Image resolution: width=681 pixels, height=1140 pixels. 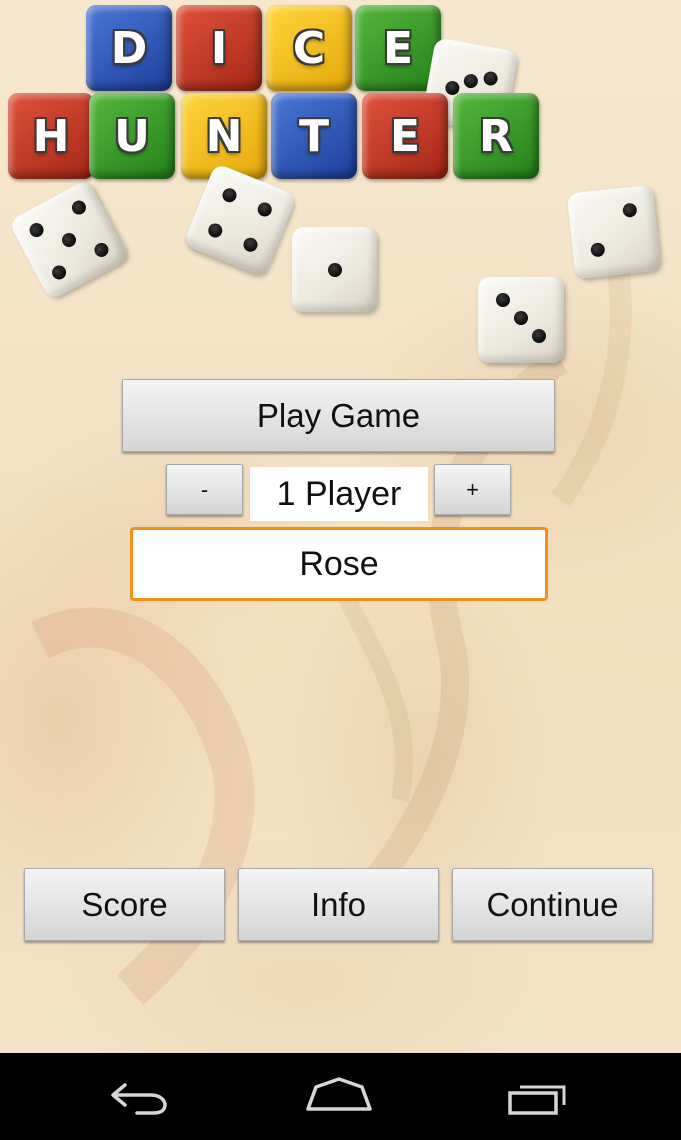 What do you see at coordinates (339, 564) in the screenshot?
I see `player-name-input` at bounding box center [339, 564].